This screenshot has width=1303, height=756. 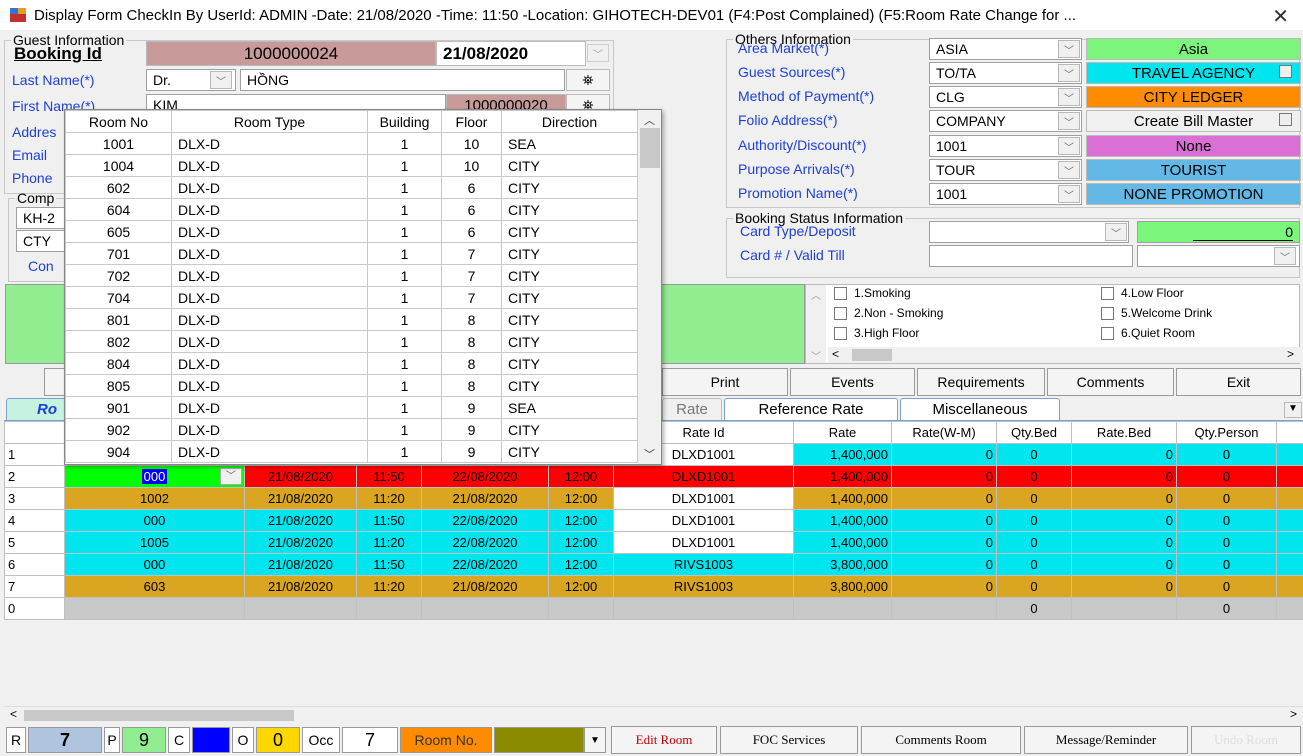 What do you see at coordinates (1110, 382) in the screenshot?
I see `comments-button: Comments` at bounding box center [1110, 382].